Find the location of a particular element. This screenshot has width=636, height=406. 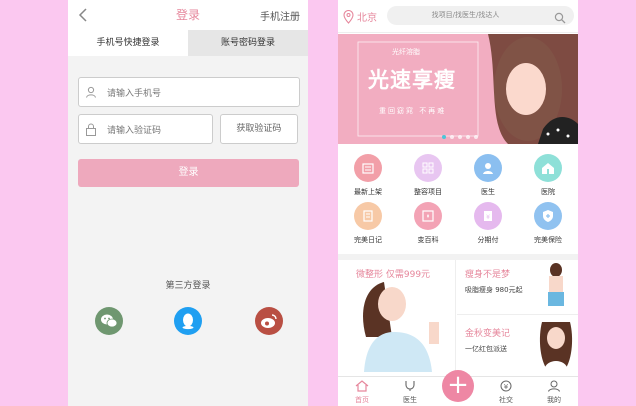

tab-social: ¥ 社交 is located at coordinates (506, 391).